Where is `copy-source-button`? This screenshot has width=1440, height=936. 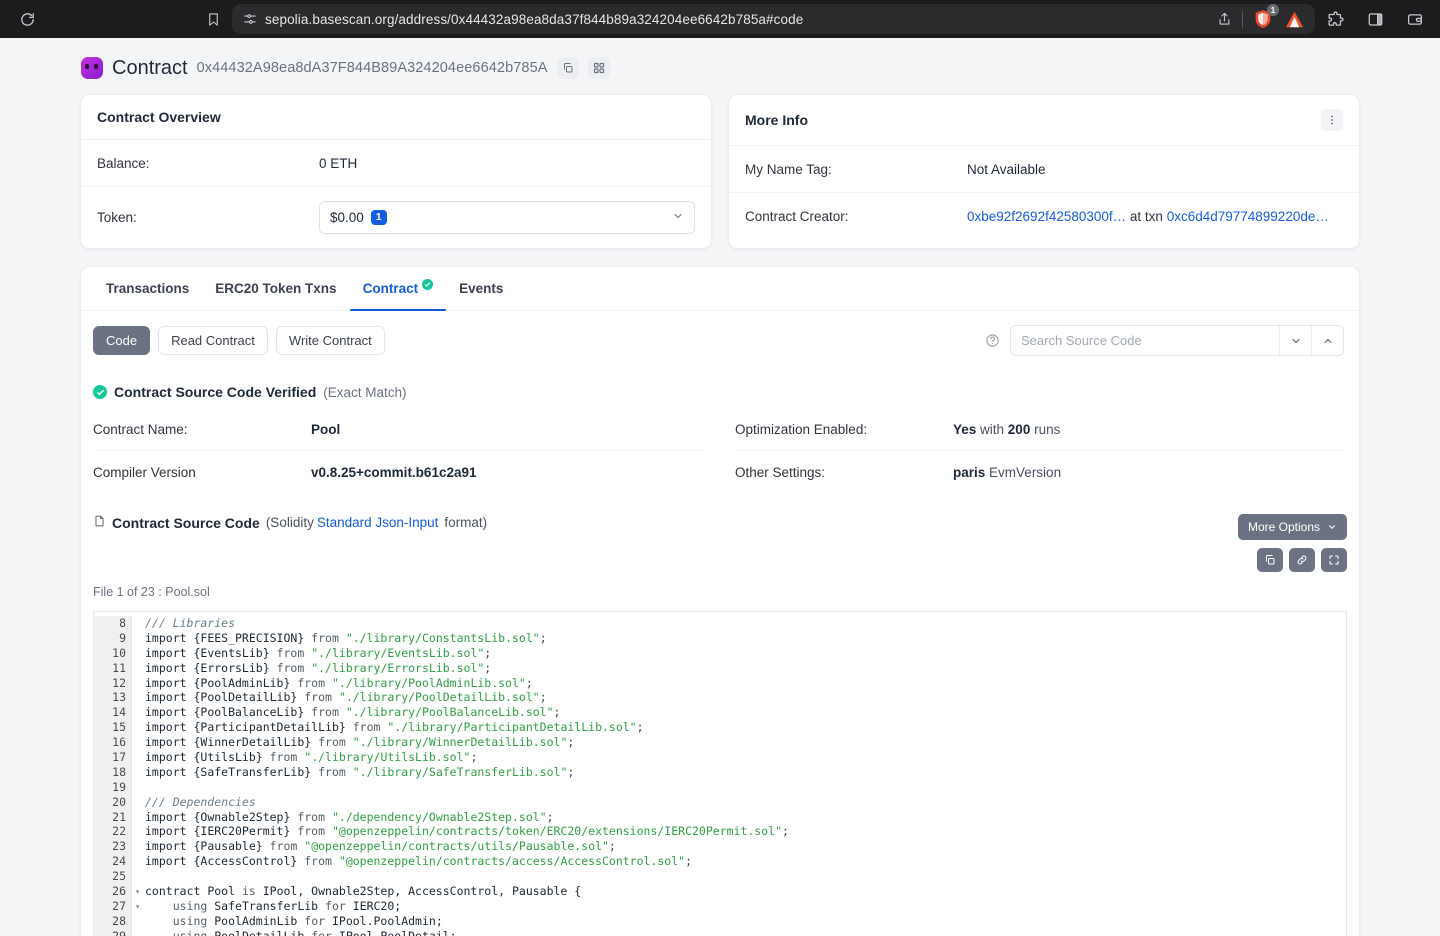 copy-source-button is located at coordinates (1270, 560).